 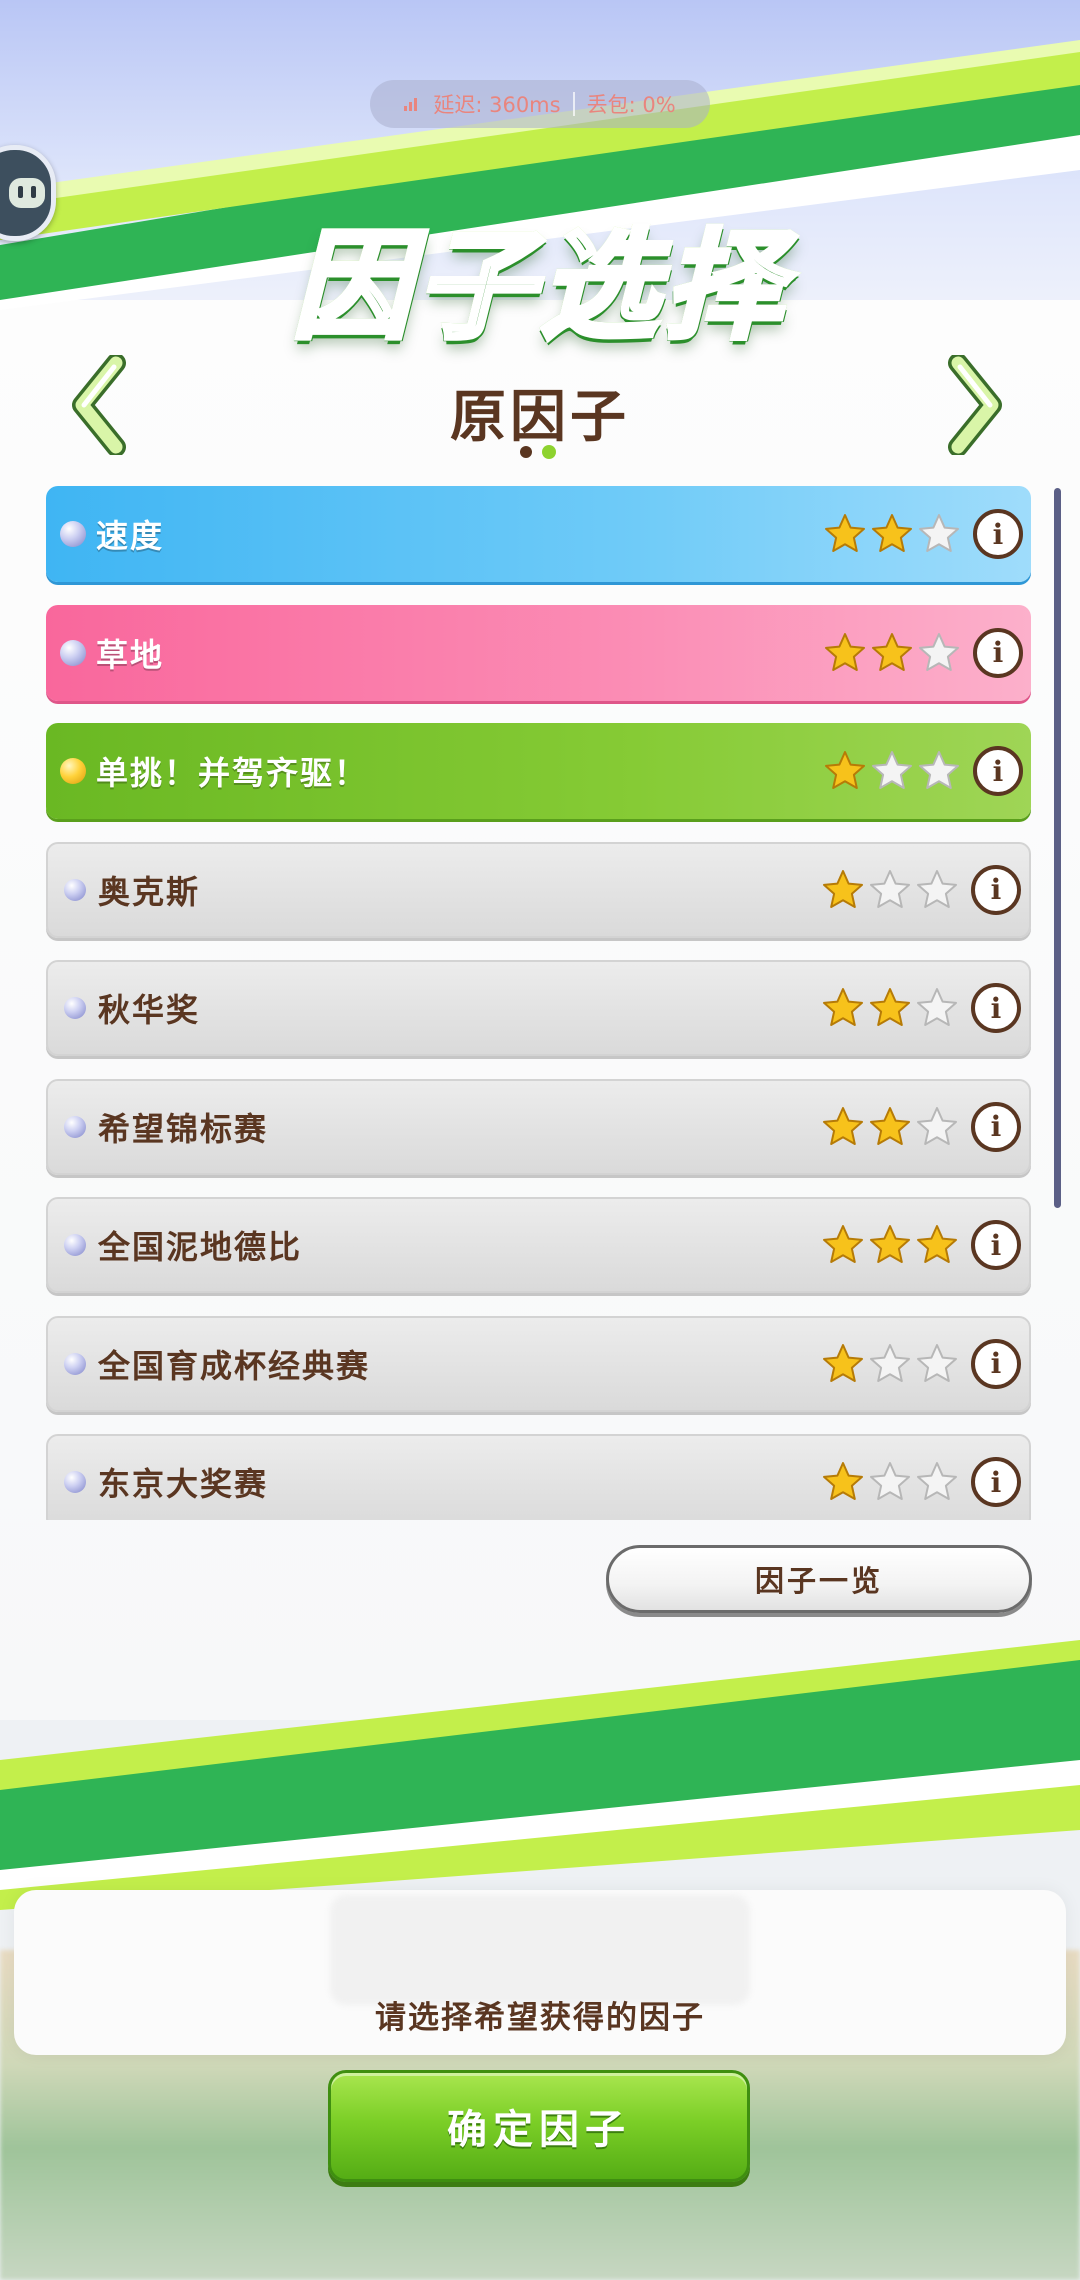 What do you see at coordinates (538, 1245) in the screenshot?
I see `factor-row: 全国泥地德比 i` at bounding box center [538, 1245].